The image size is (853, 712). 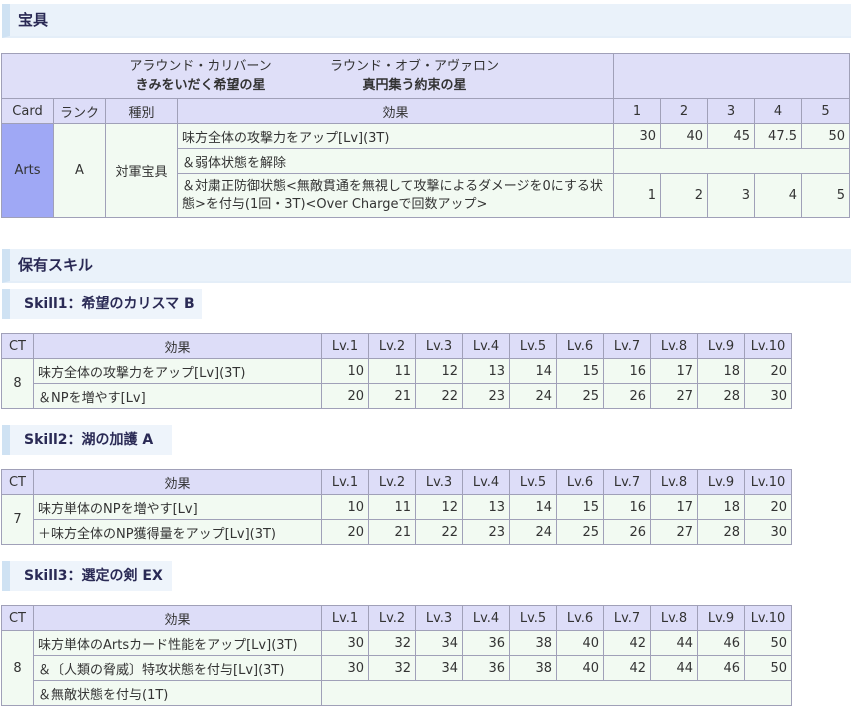 What do you see at coordinates (580, 396) in the screenshot?
I see `skill-value: 25` at bounding box center [580, 396].